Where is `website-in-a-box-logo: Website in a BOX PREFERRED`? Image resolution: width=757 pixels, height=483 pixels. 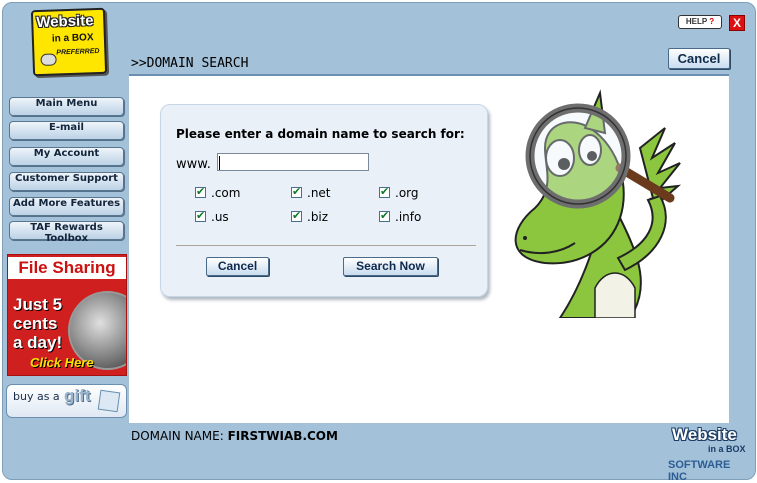 website-in-a-box-logo: Website in a BOX PREFERRED is located at coordinates (69, 42).